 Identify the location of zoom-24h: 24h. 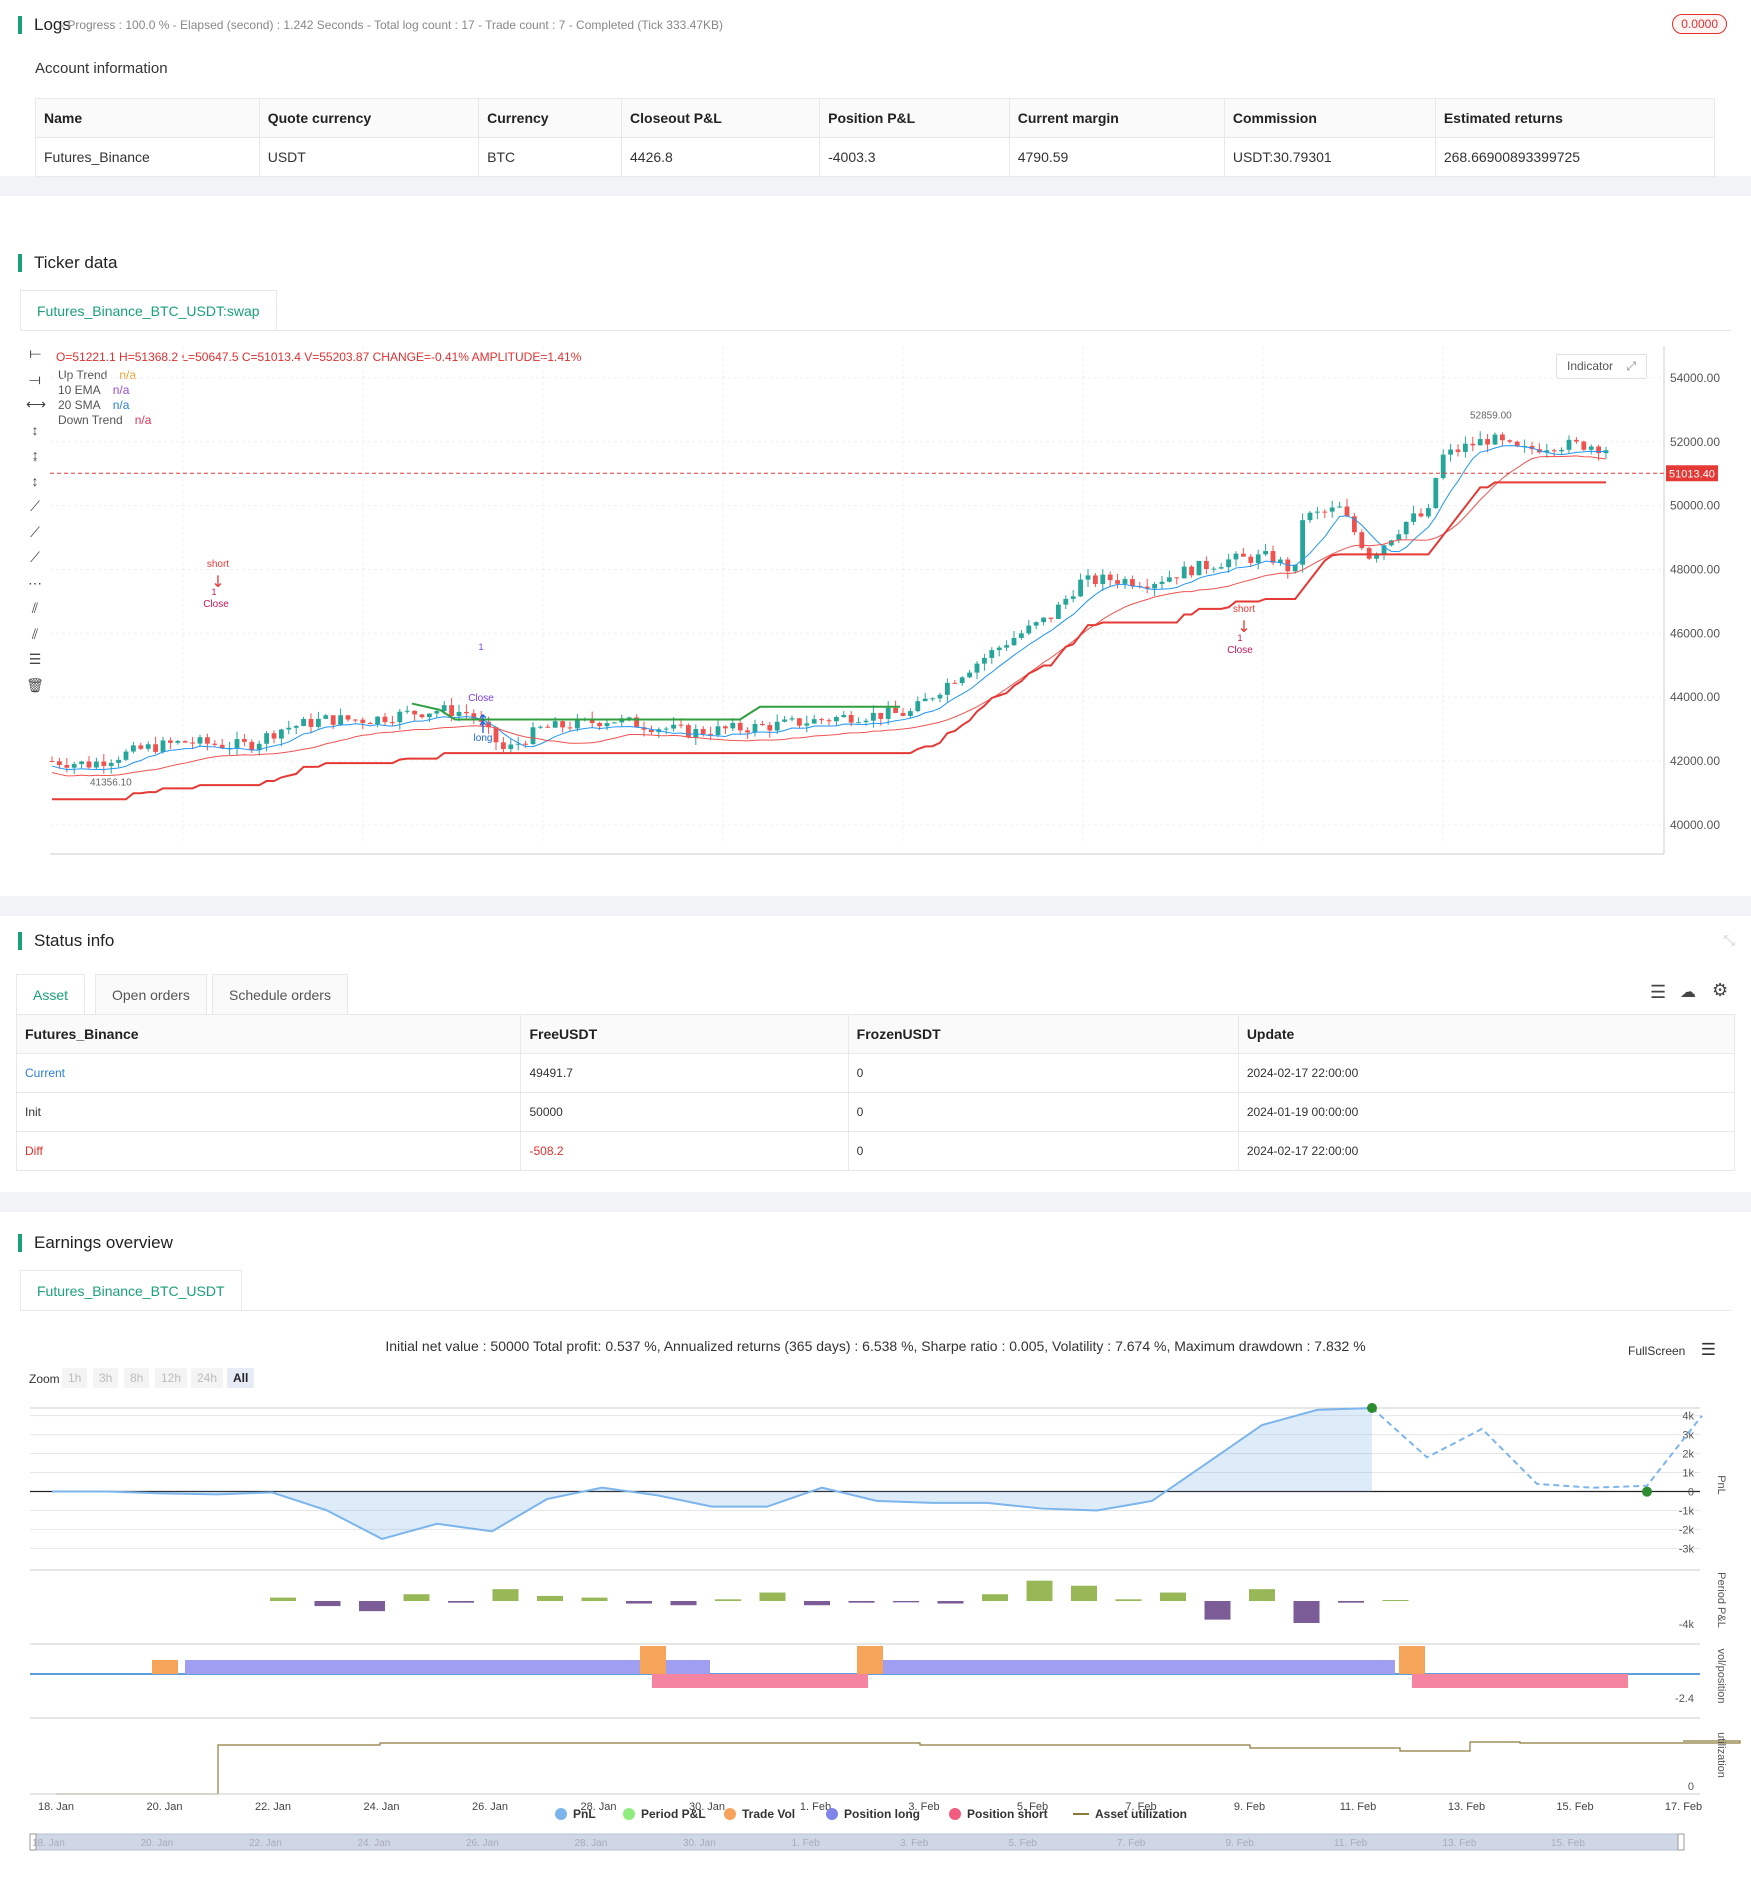
(207, 1378).